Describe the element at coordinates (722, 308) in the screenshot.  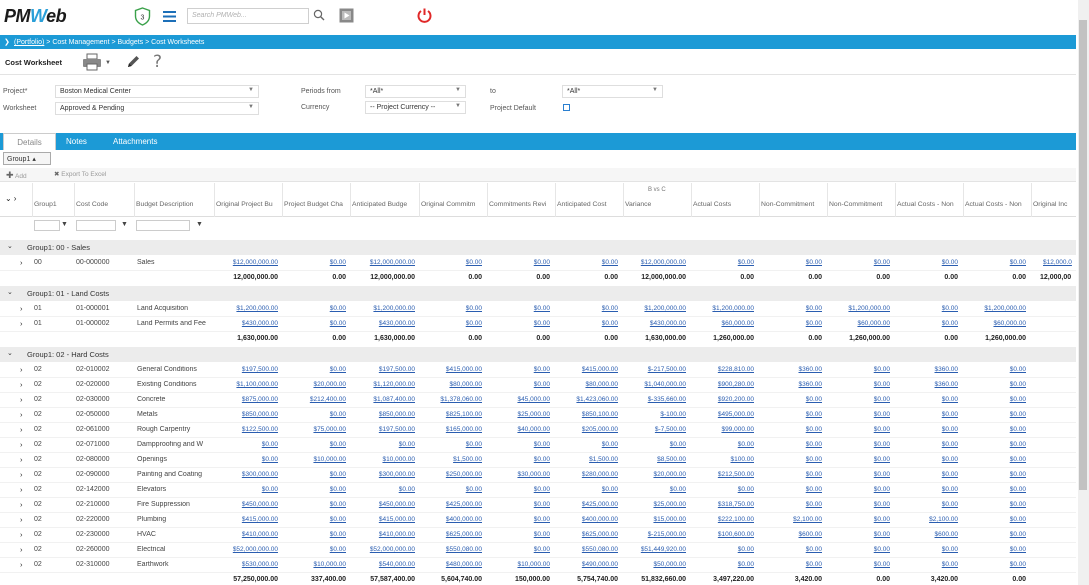
I see `cell-value-link: $1,200,000.00` at that location.